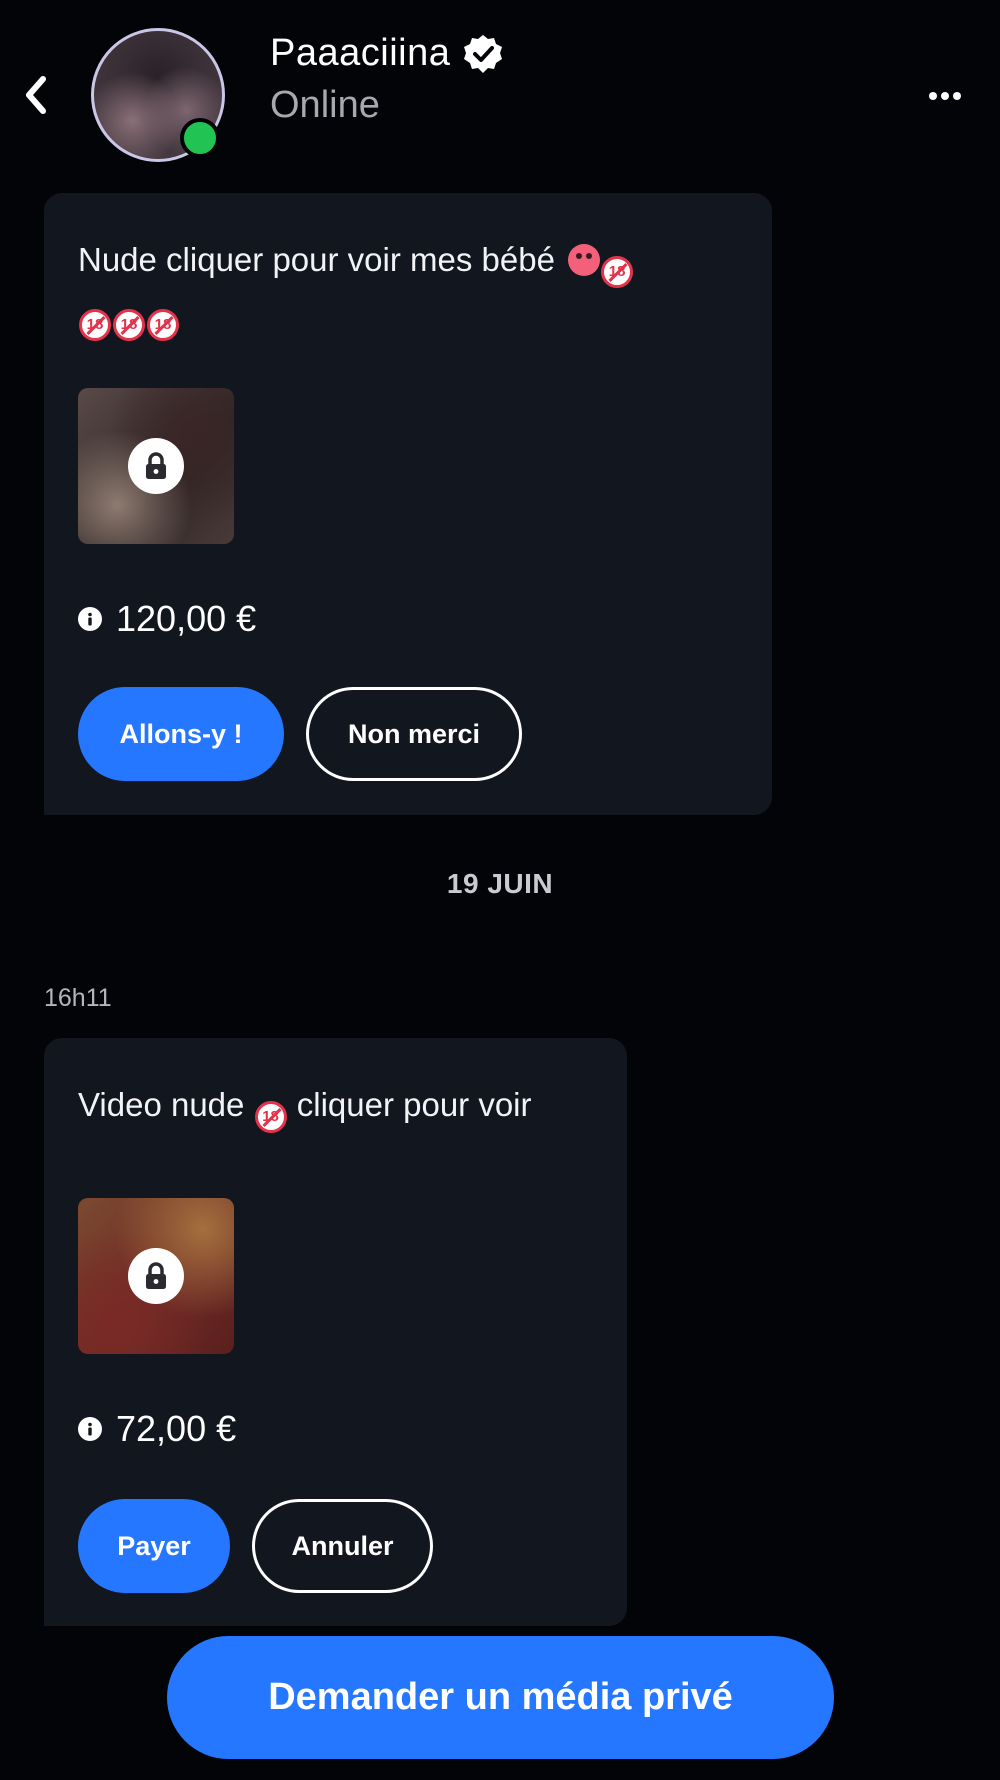  What do you see at coordinates (300, 734) in the screenshot?
I see `message-actions: Allons-y ! Non merci` at bounding box center [300, 734].